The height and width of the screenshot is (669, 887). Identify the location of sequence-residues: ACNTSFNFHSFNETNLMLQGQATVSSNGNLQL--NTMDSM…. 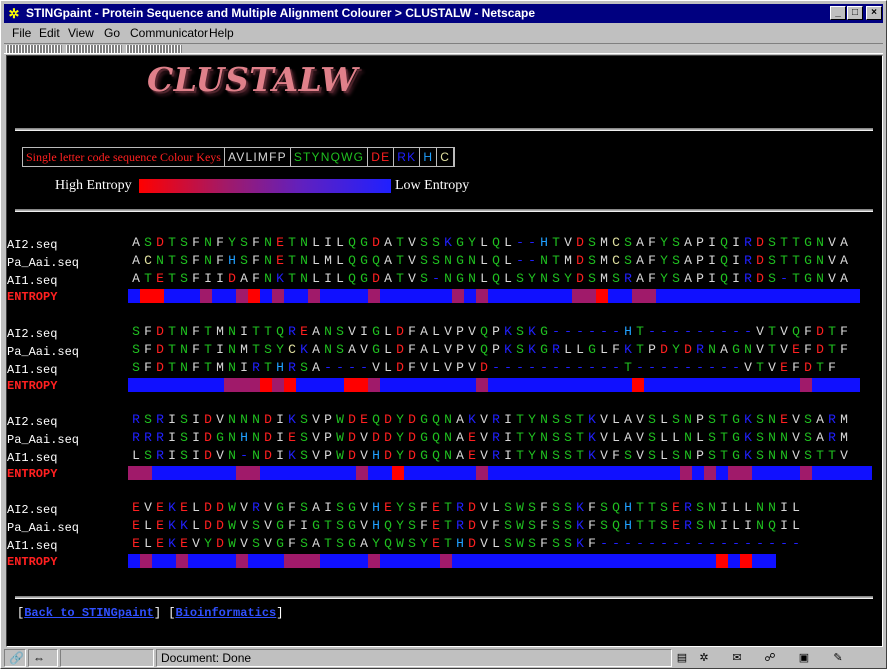
(490, 261).